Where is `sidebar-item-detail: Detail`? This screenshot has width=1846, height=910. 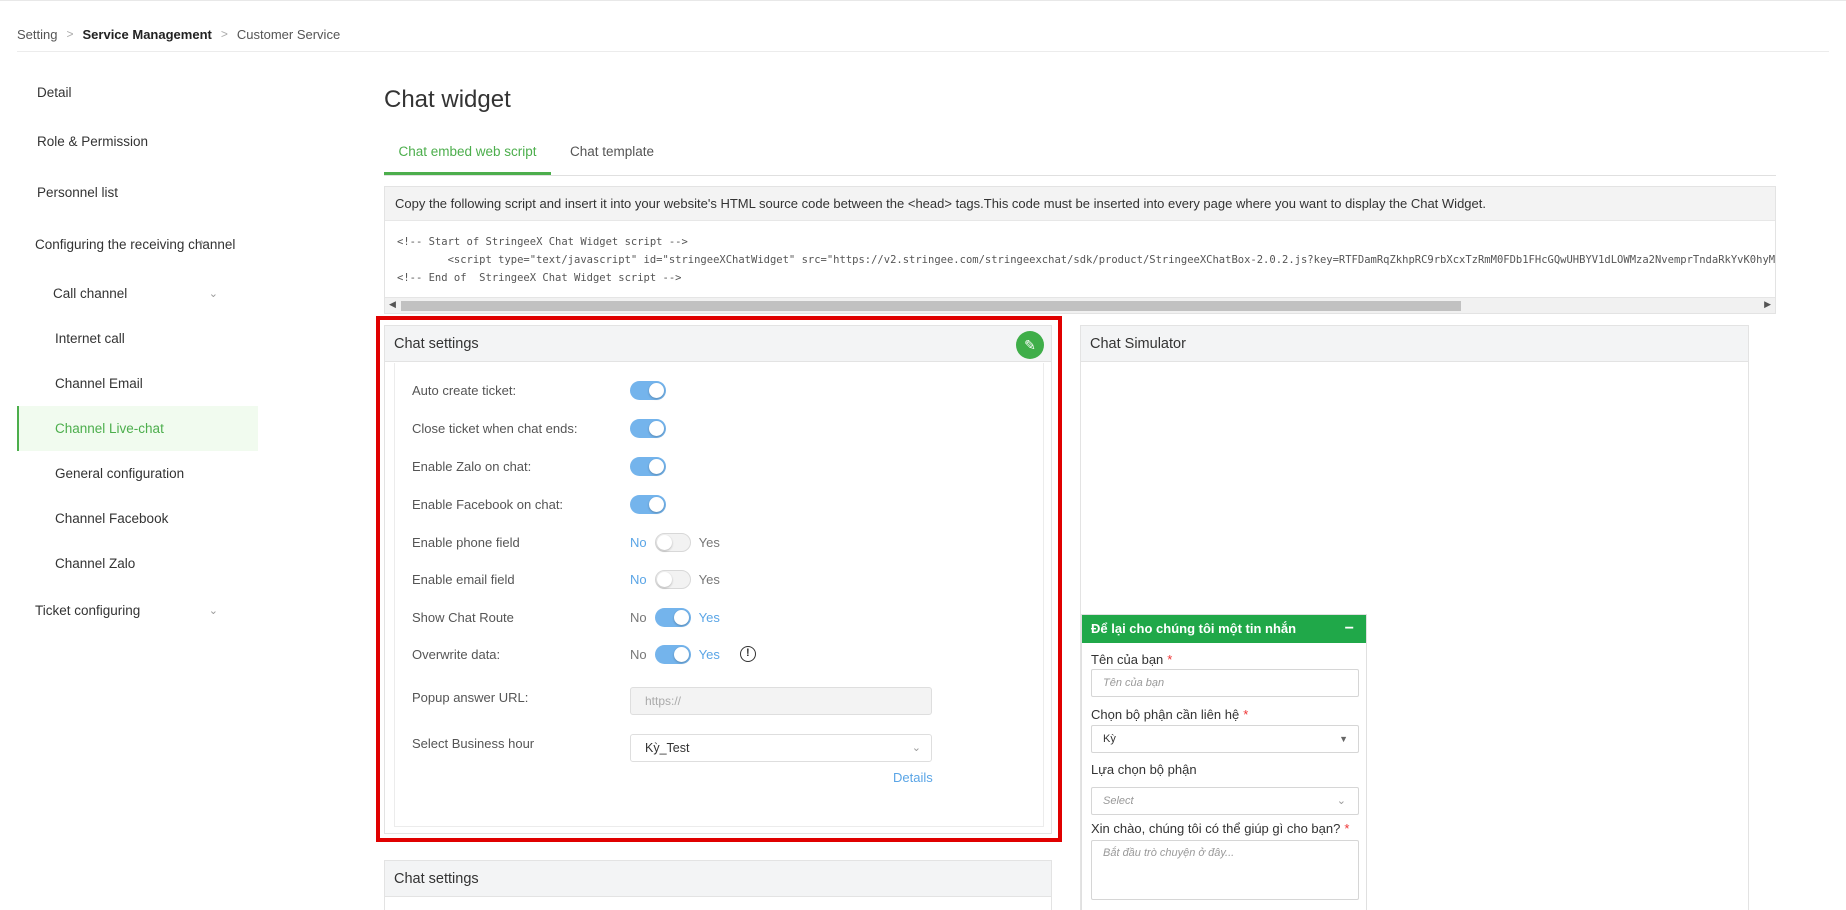
sidebar-item-detail: Detail is located at coordinates (137, 92).